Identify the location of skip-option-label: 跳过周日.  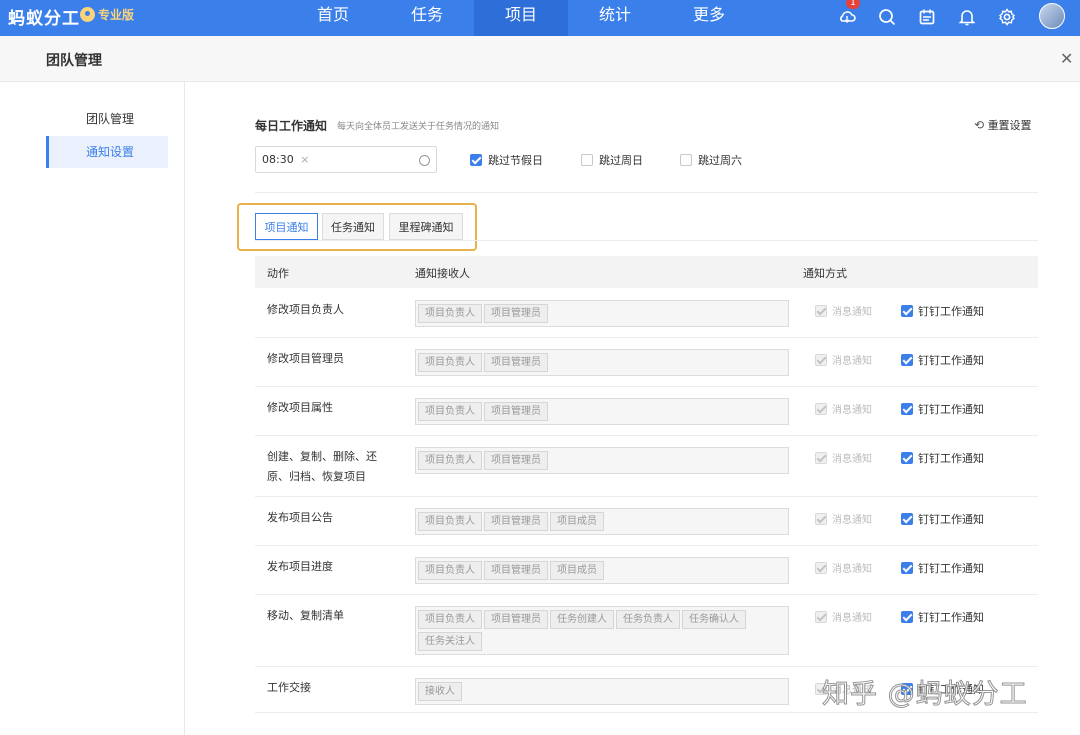
(621, 160).